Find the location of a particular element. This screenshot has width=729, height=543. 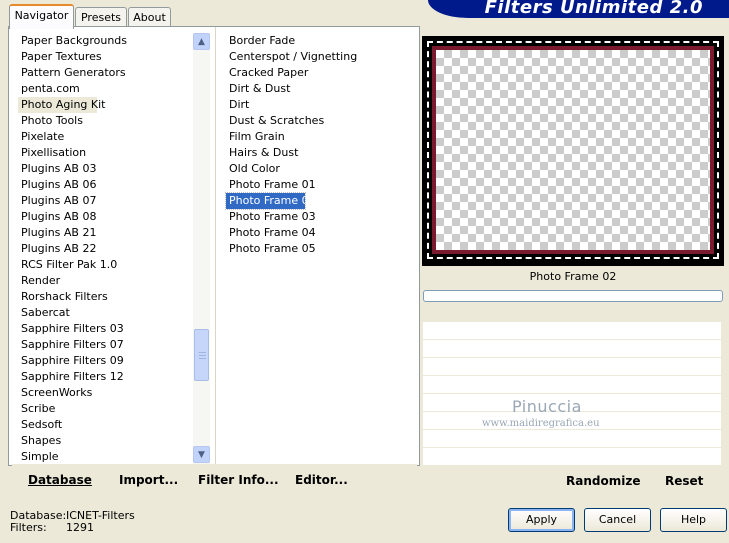

category-item: Scribe is located at coordinates (72, 409).